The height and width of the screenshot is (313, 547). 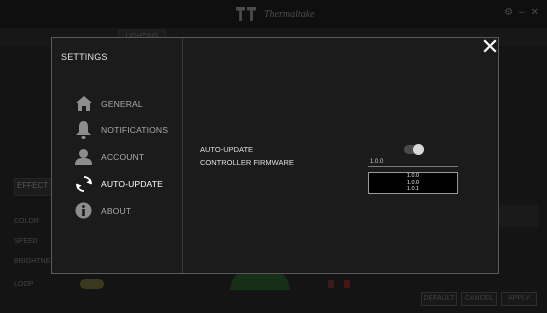 I want to click on nav-label-account: ACCOUNT, so click(x=123, y=156).